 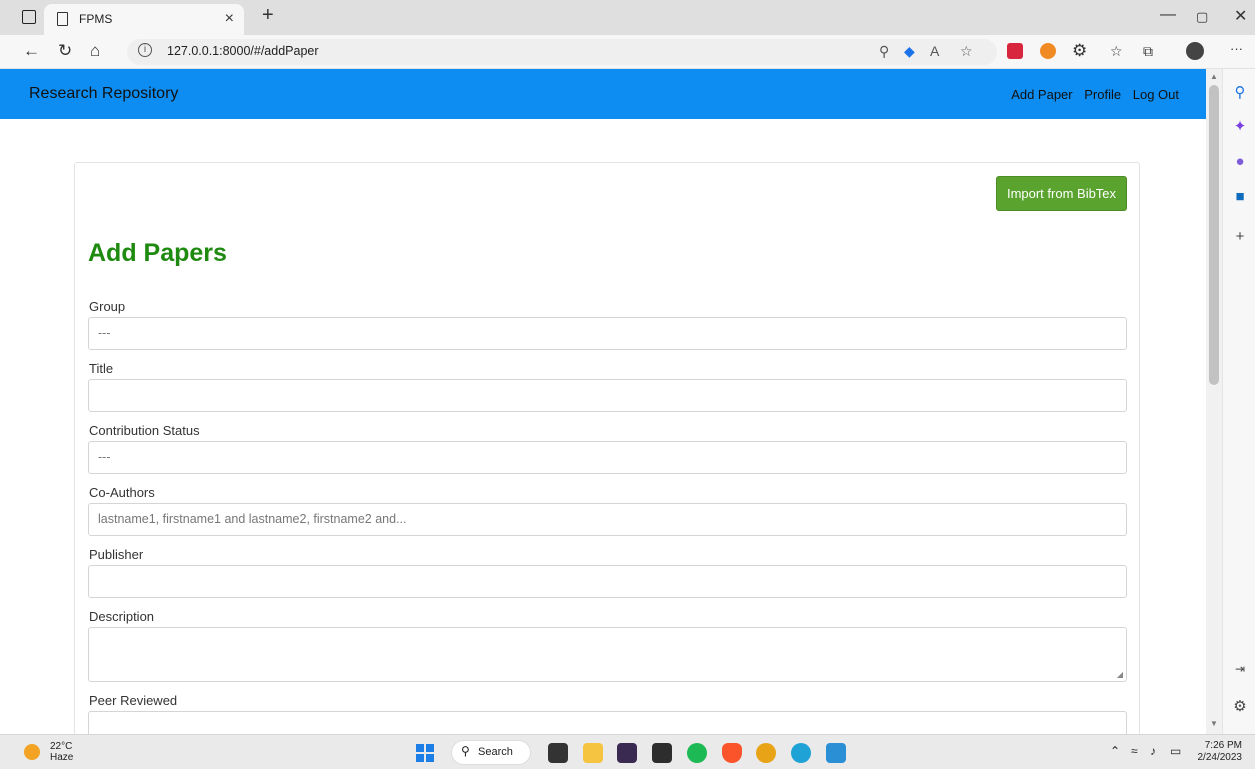 I want to click on publisher-input, so click(x=607, y=581).